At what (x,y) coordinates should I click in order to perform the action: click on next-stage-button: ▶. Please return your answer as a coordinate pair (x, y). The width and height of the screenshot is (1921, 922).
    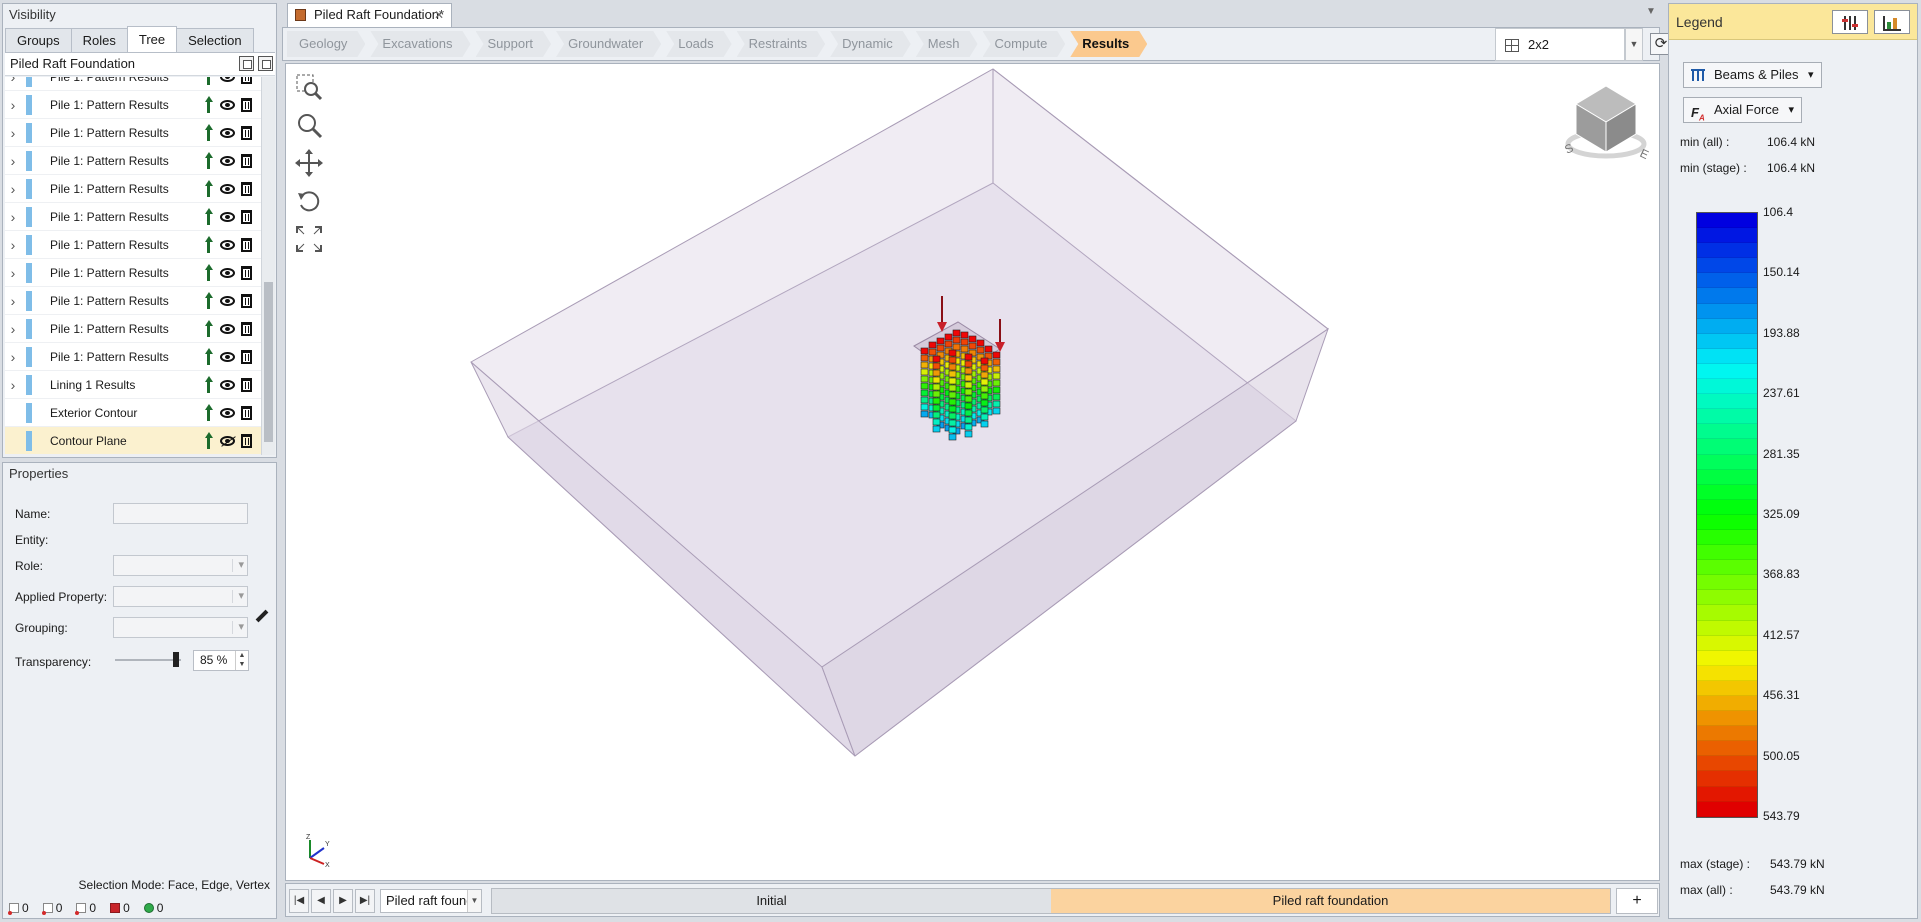
    Looking at the image, I should click on (343, 901).